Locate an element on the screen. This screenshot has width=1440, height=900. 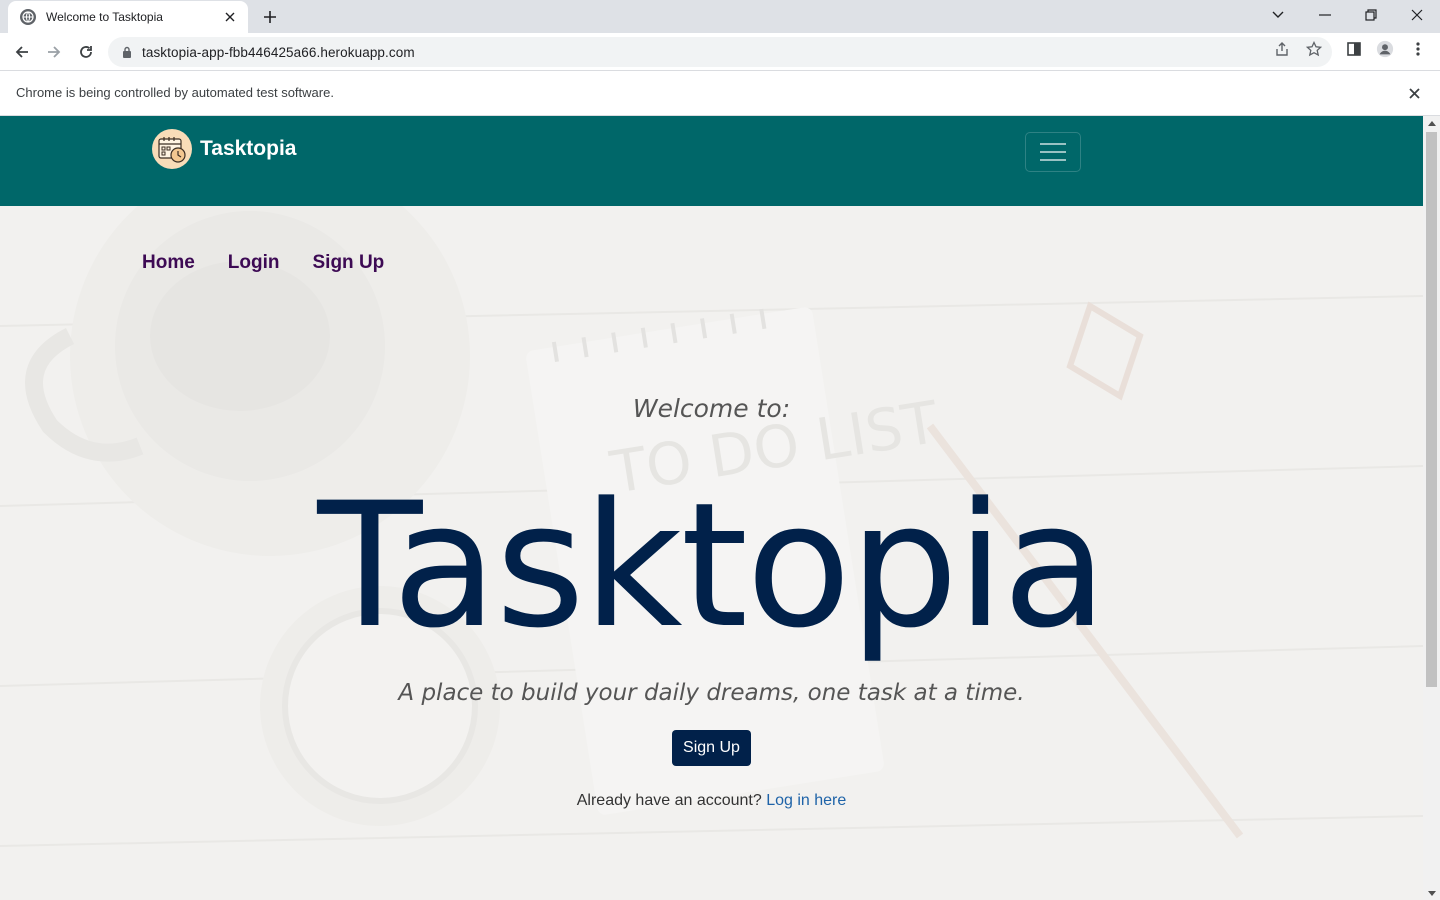
signup-button: Sign Up is located at coordinates (711, 748).